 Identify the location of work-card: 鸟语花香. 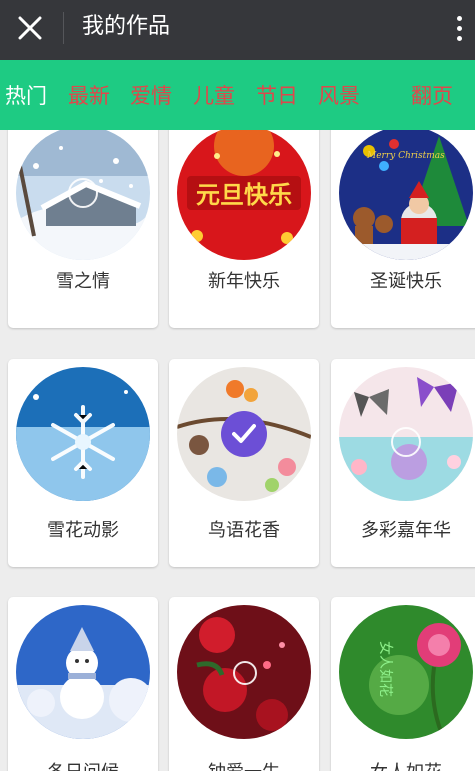
(244, 463).